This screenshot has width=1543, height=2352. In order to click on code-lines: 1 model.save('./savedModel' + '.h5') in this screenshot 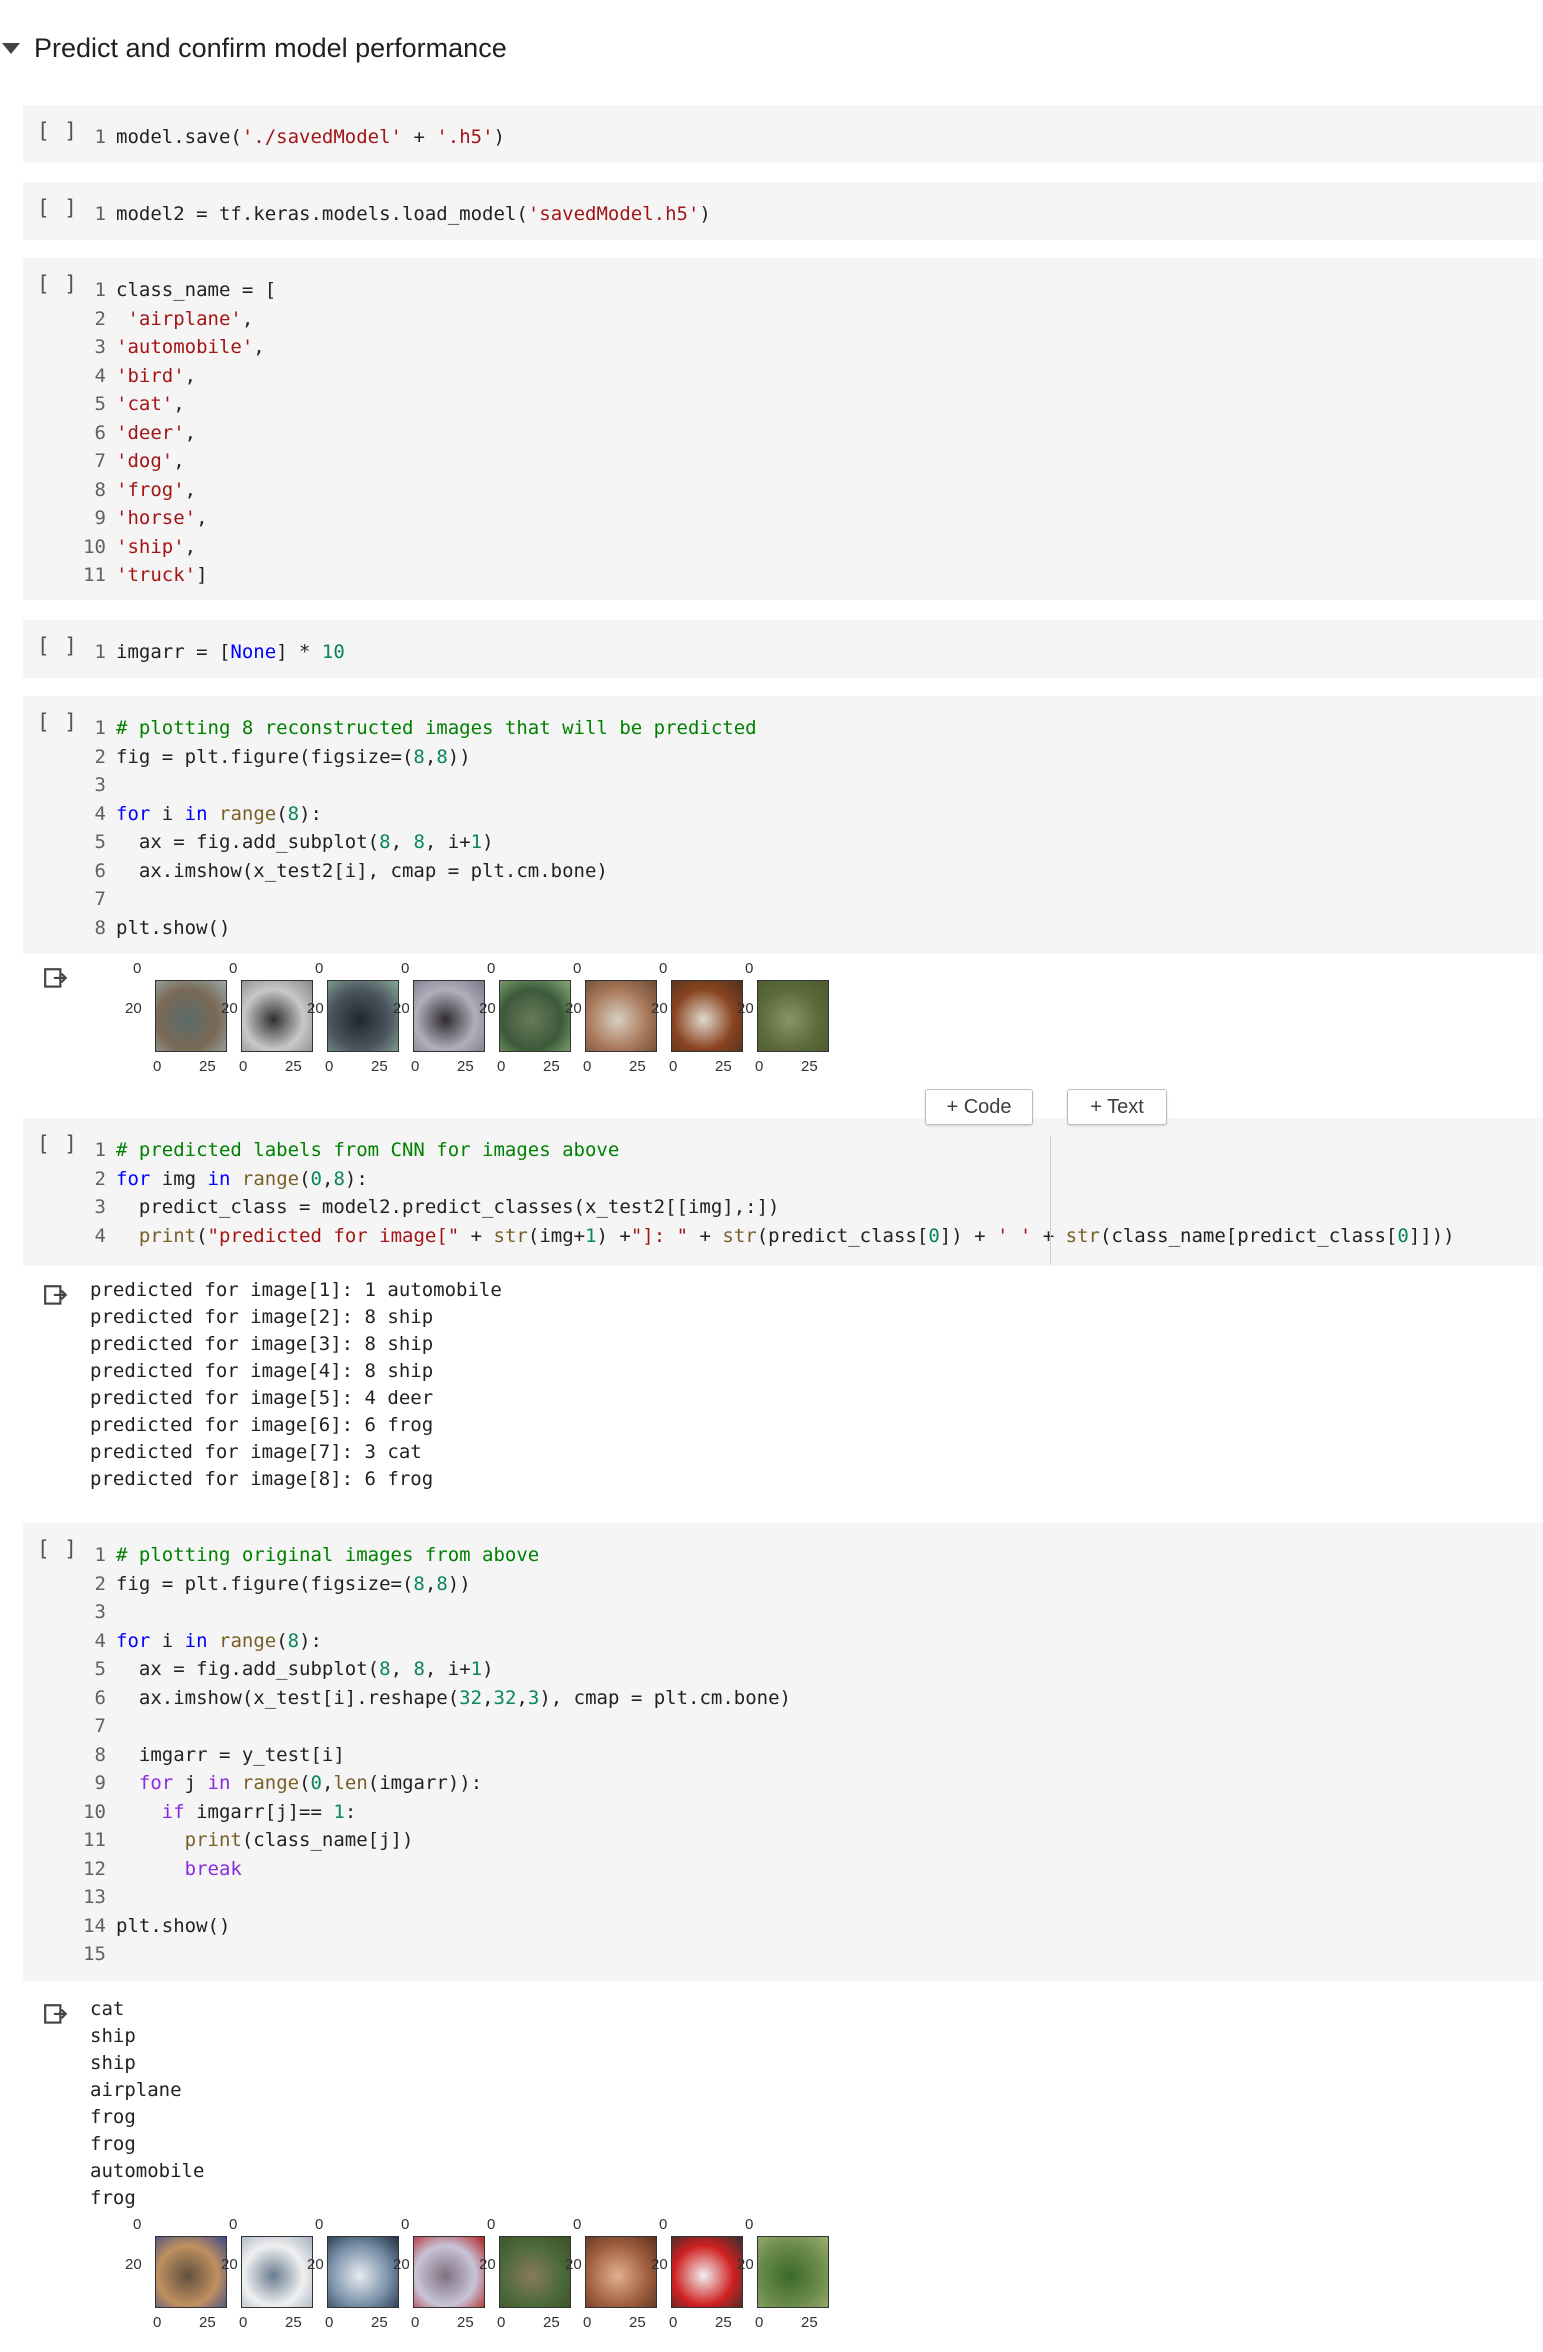, I will do `click(264, 137)`.